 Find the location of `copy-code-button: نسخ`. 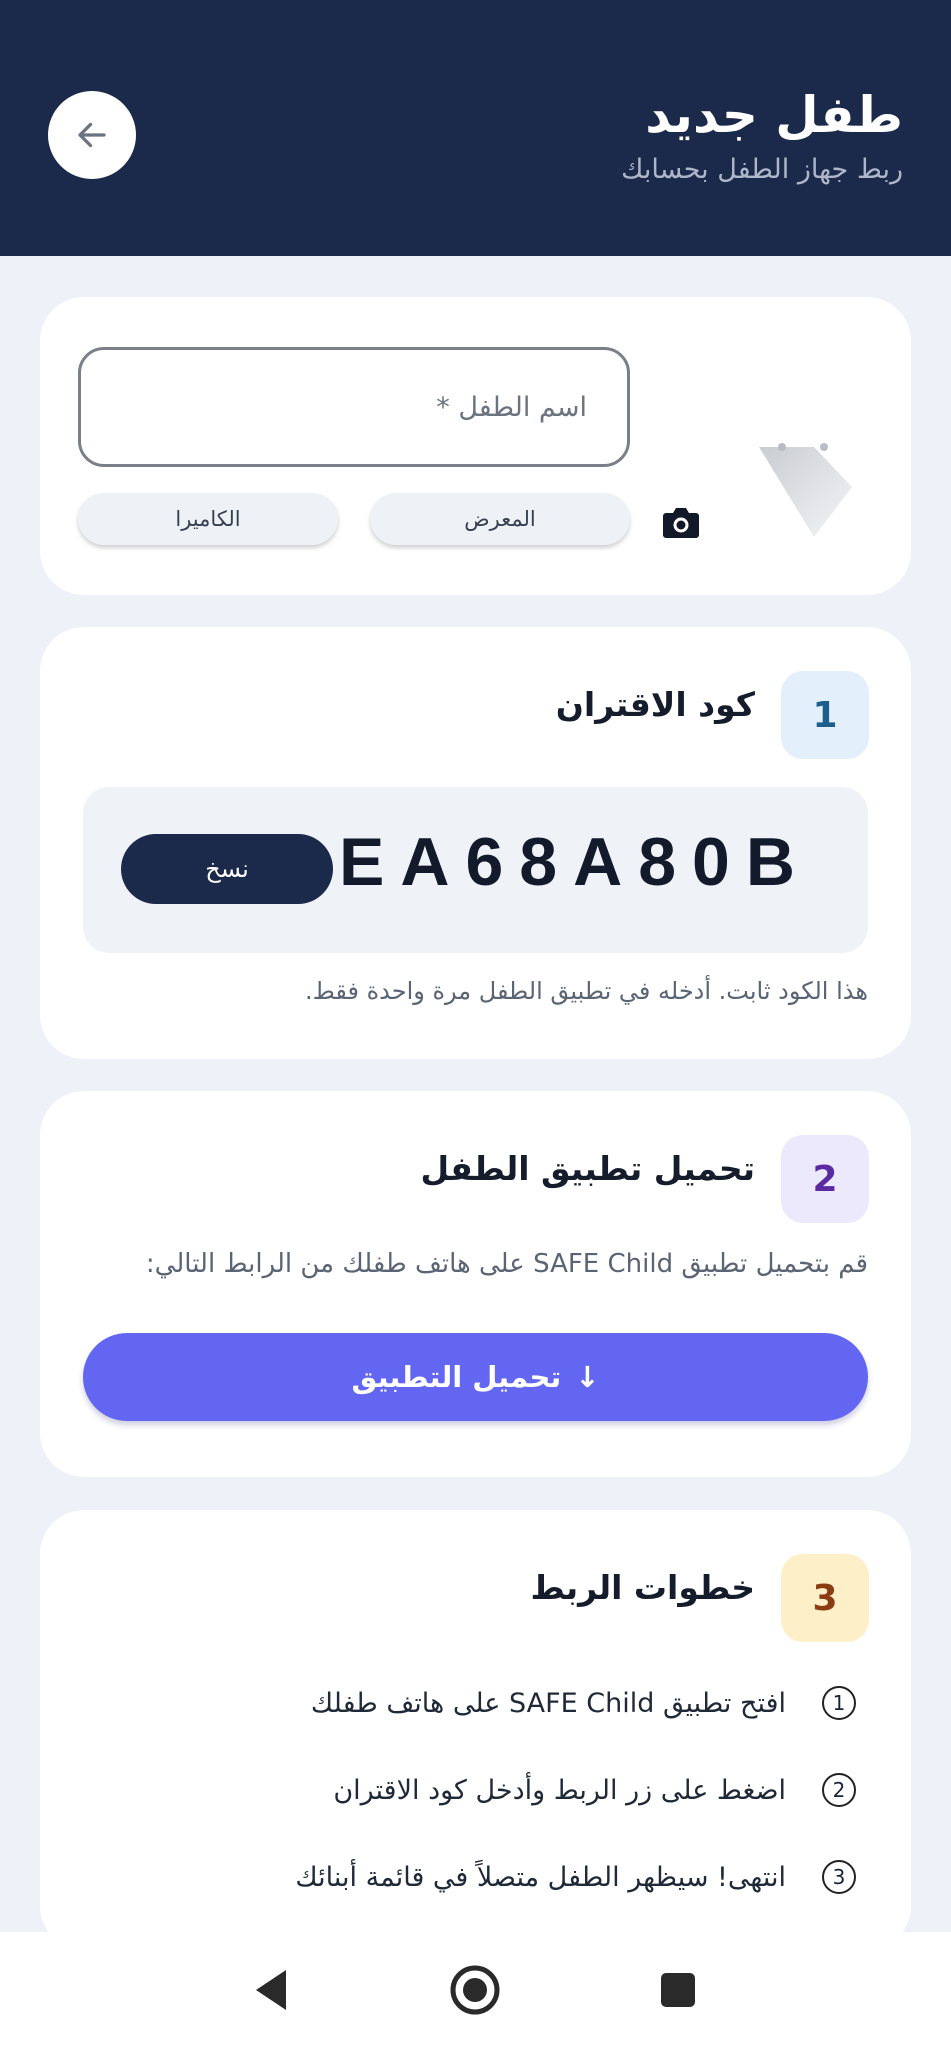

copy-code-button: نسخ is located at coordinates (227, 869).